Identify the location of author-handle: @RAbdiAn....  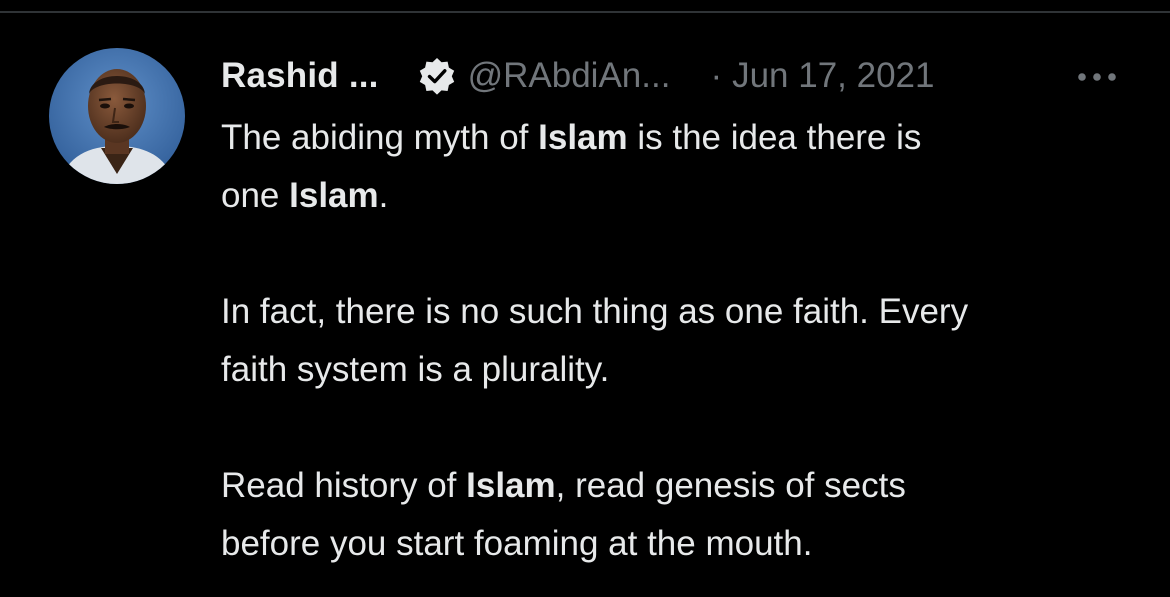
(569, 76).